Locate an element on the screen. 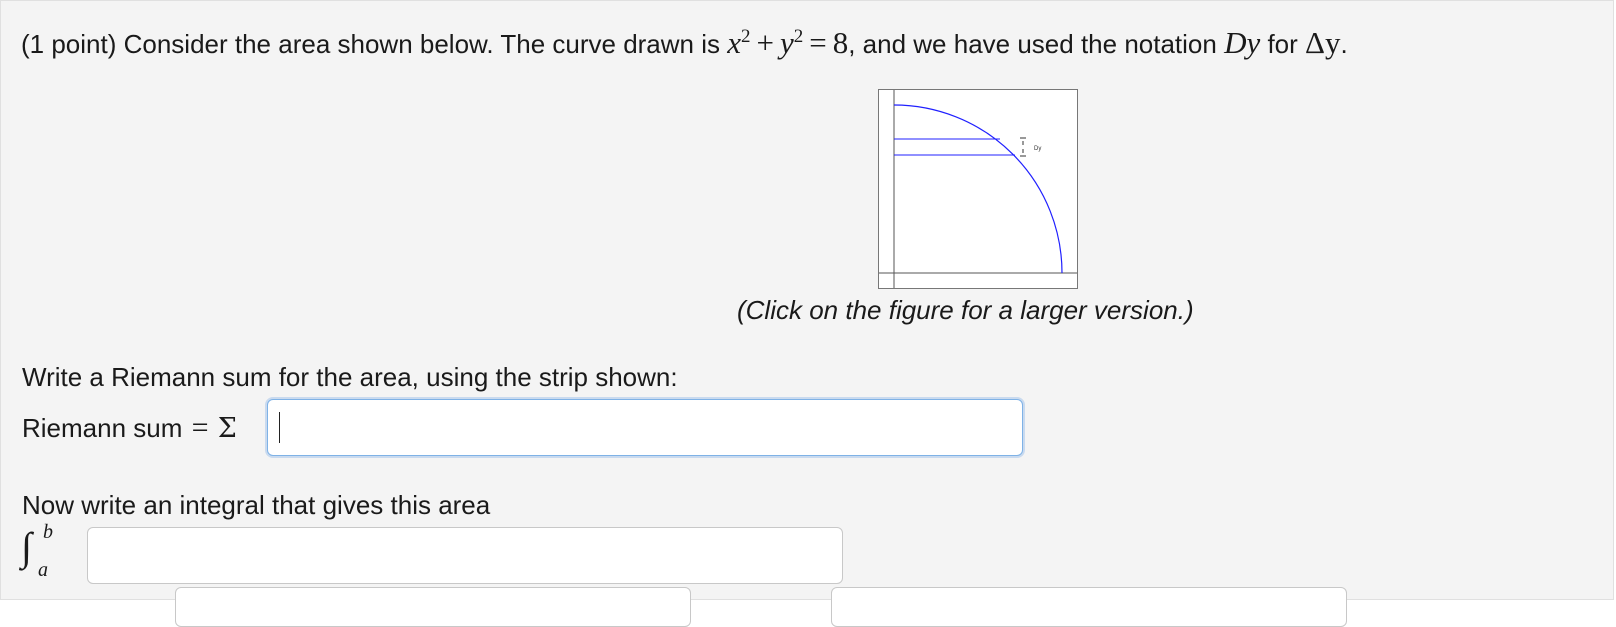 Image resolution: width=1616 pixels, height=627 pixels. integral-lower-limit: a is located at coordinates (43, 570).